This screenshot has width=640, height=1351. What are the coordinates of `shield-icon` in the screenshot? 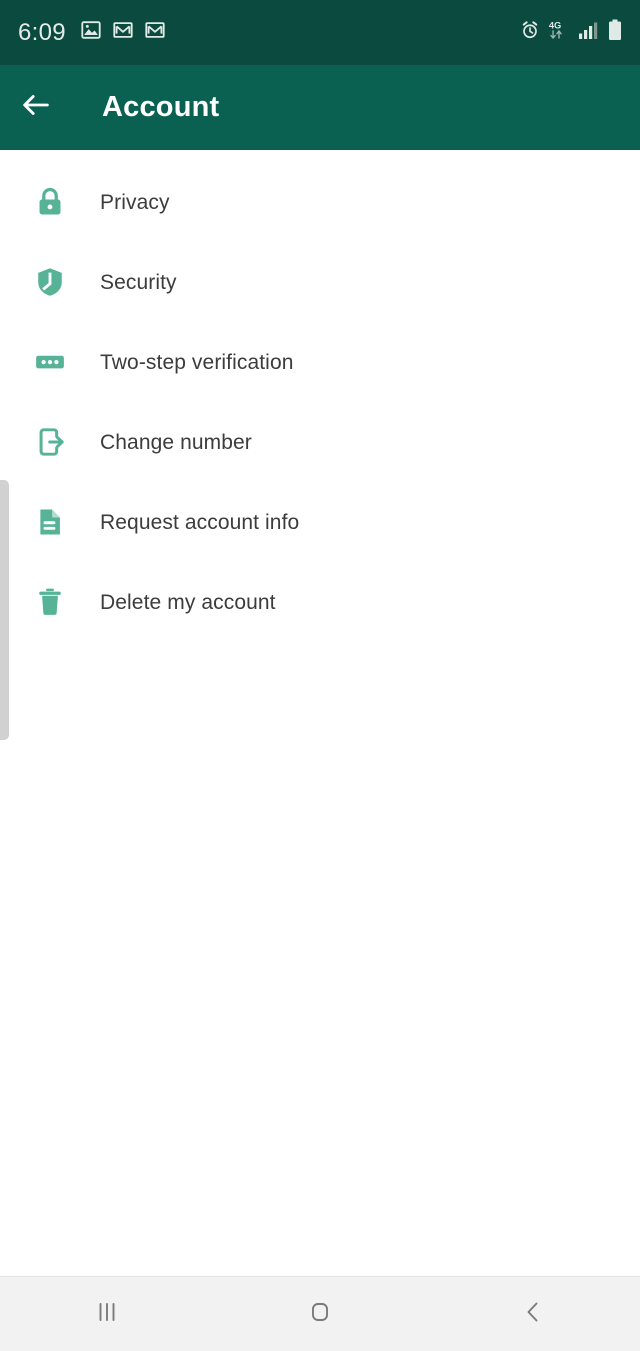 It's located at (50, 282).